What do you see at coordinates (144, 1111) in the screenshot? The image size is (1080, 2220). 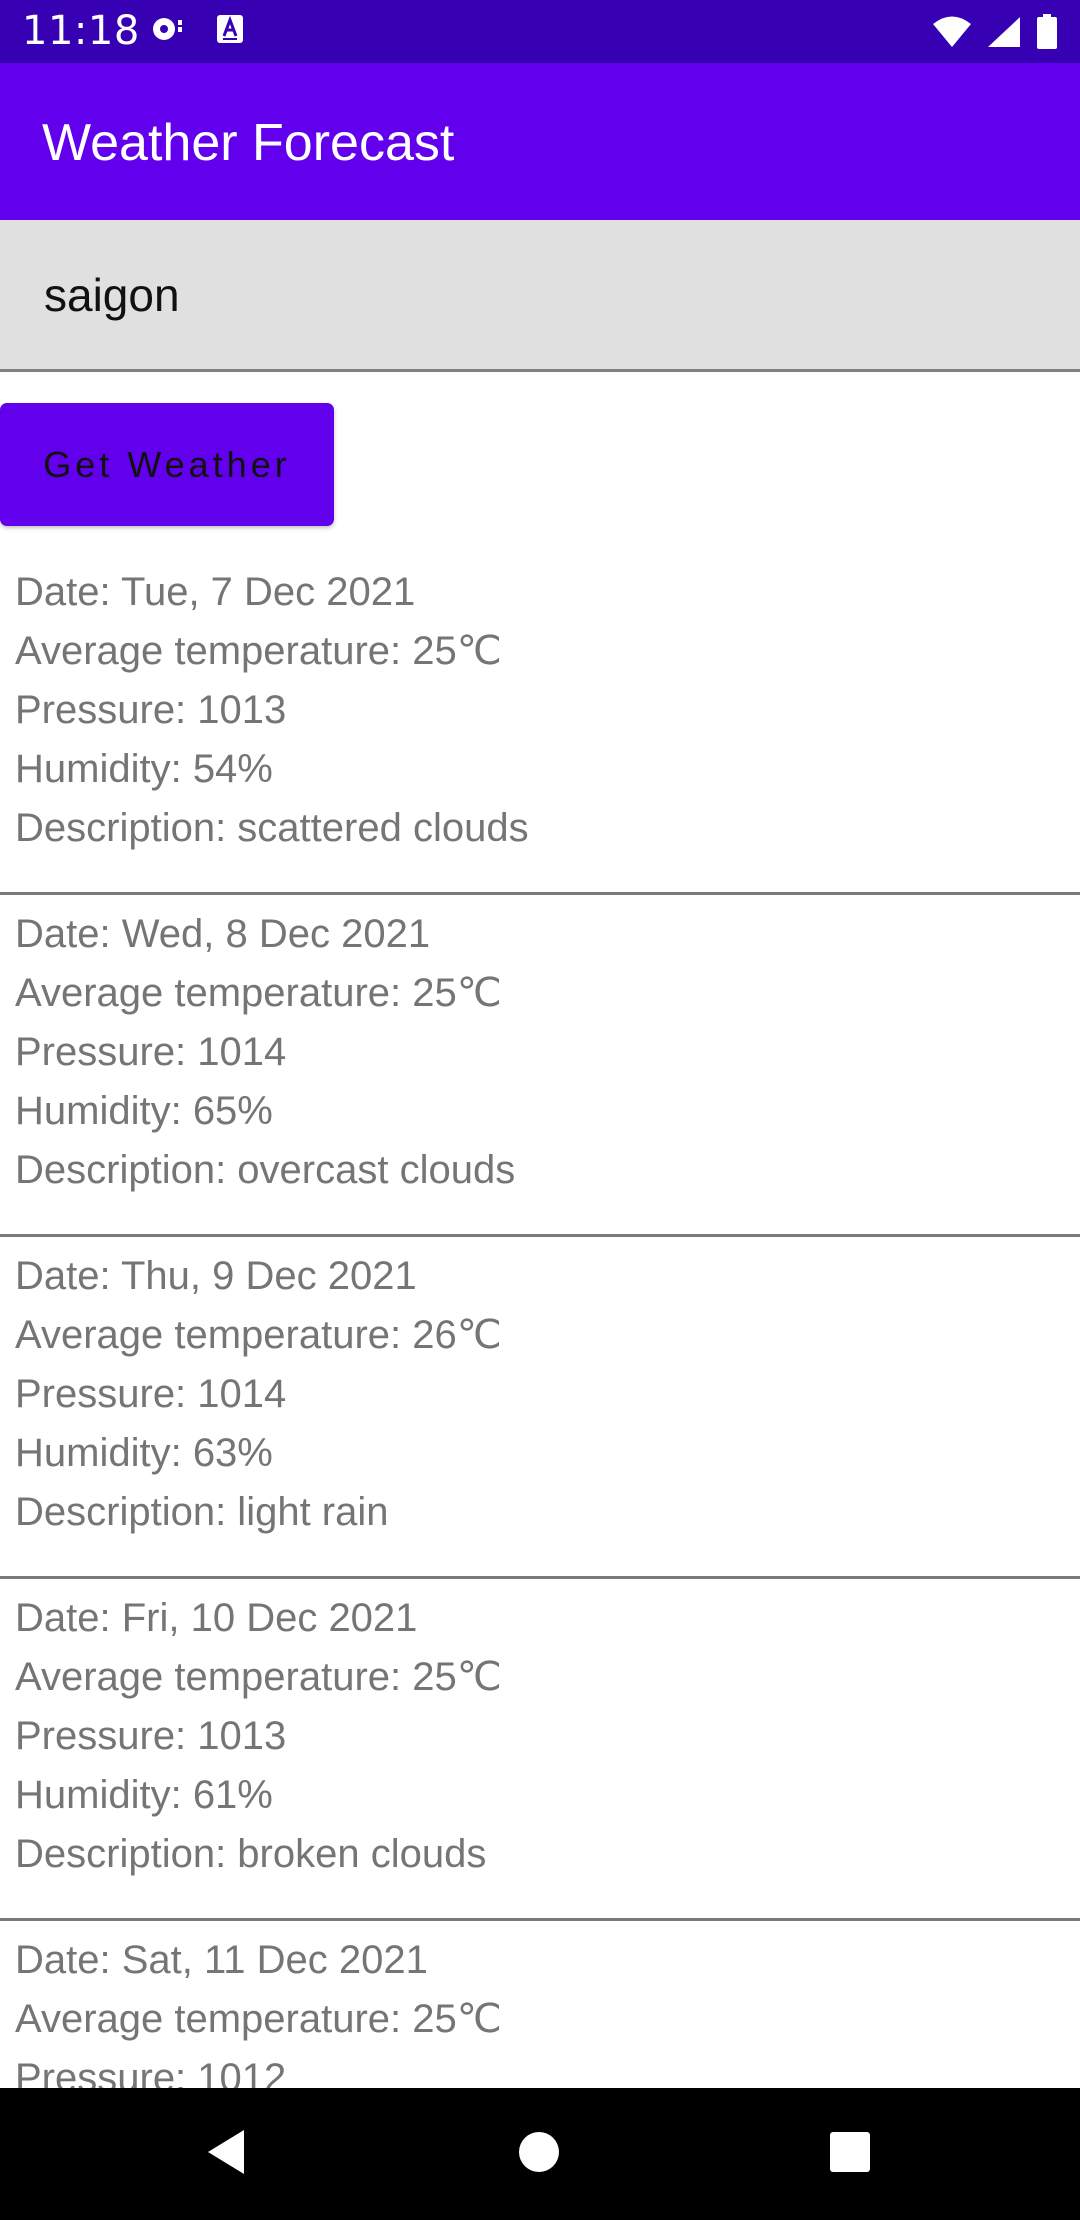 I see `forecast-humidity: Humidity: 65%` at bounding box center [144, 1111].